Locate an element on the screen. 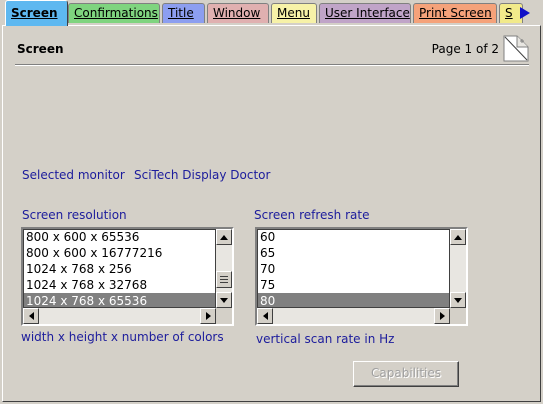 The image size is (543, 404). refresh-rate-listbox: 60 65 70 75 80 is located at coordinates (361, 276).